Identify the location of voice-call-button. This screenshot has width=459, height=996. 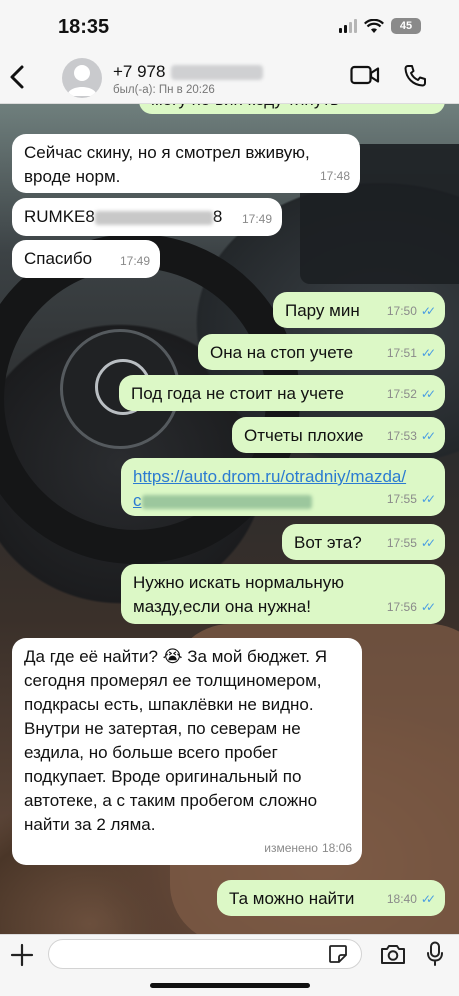
(415, 78).